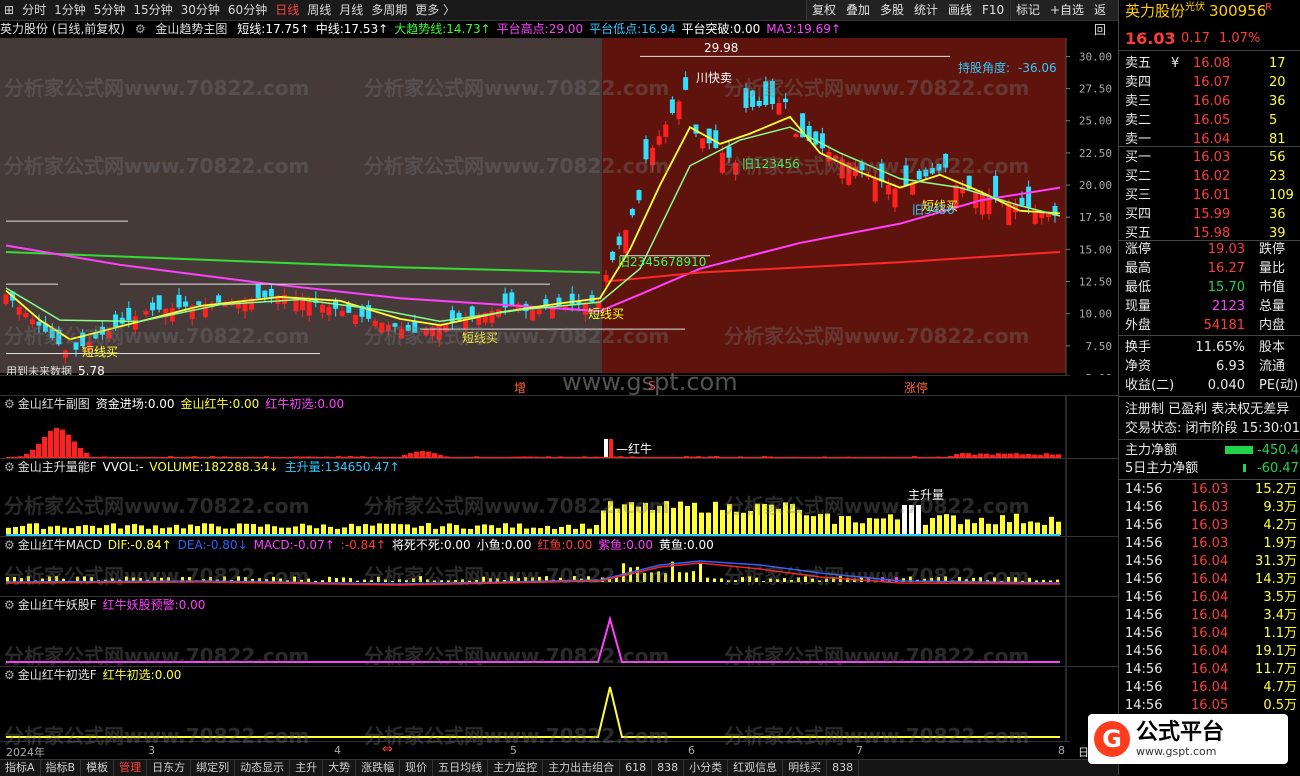 The image size is (1300, 776). I want to click on indicator-tab: 管理, so click(131, 768).